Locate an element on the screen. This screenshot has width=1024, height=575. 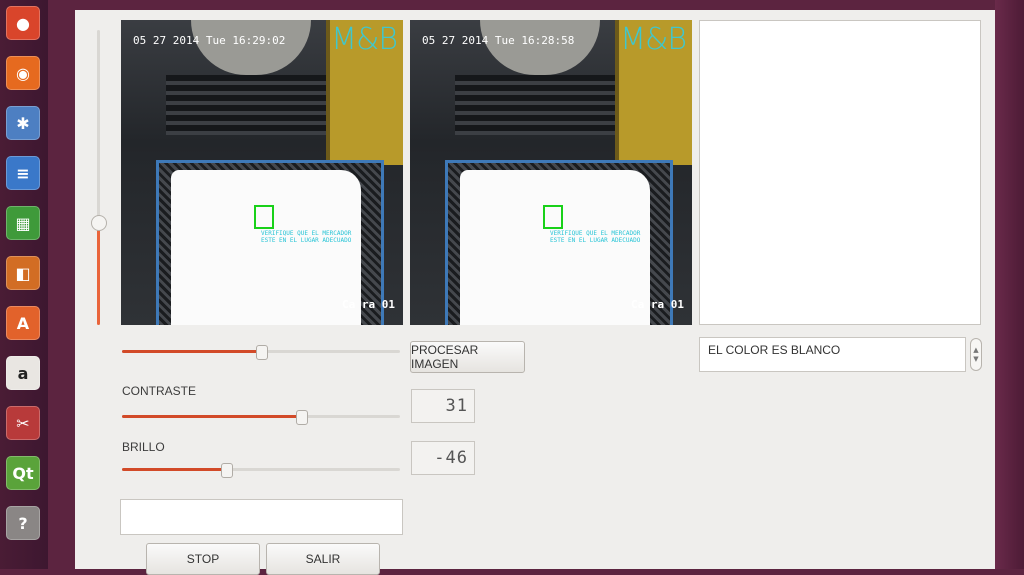
vertical-slider-handle is located at coordinates (99, 223).